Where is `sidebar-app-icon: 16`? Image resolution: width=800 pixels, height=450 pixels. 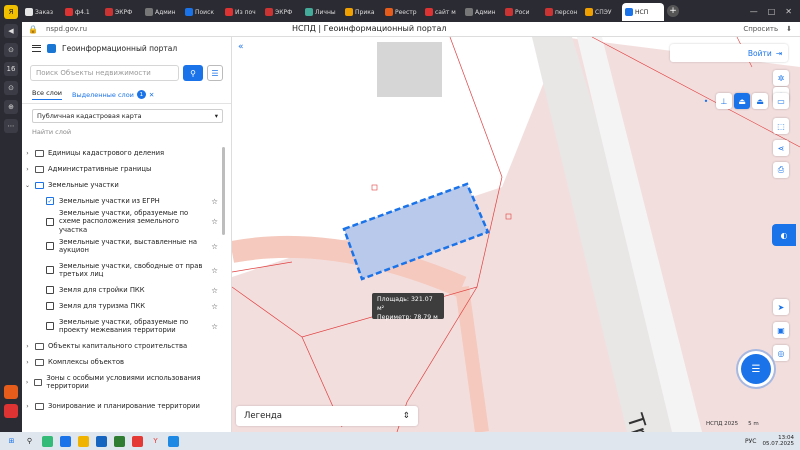 sidebar-app-icon: 16 is located at coordinates (11, 69).